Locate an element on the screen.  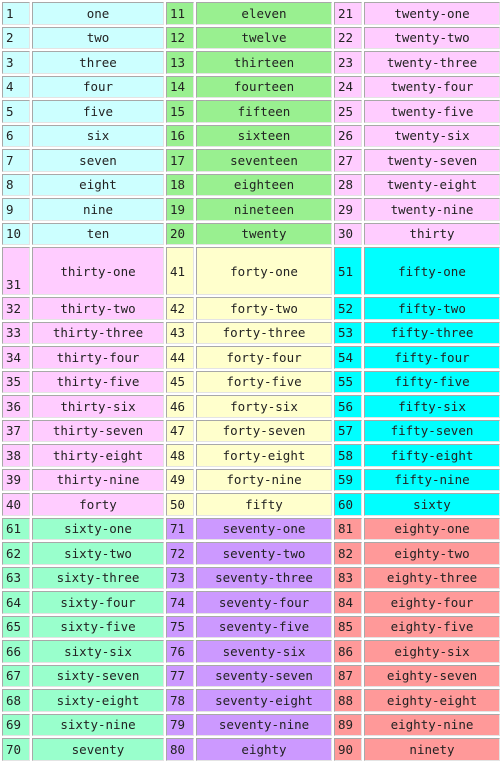
word-cell: eighty-three is located at coordinates (432, 577).